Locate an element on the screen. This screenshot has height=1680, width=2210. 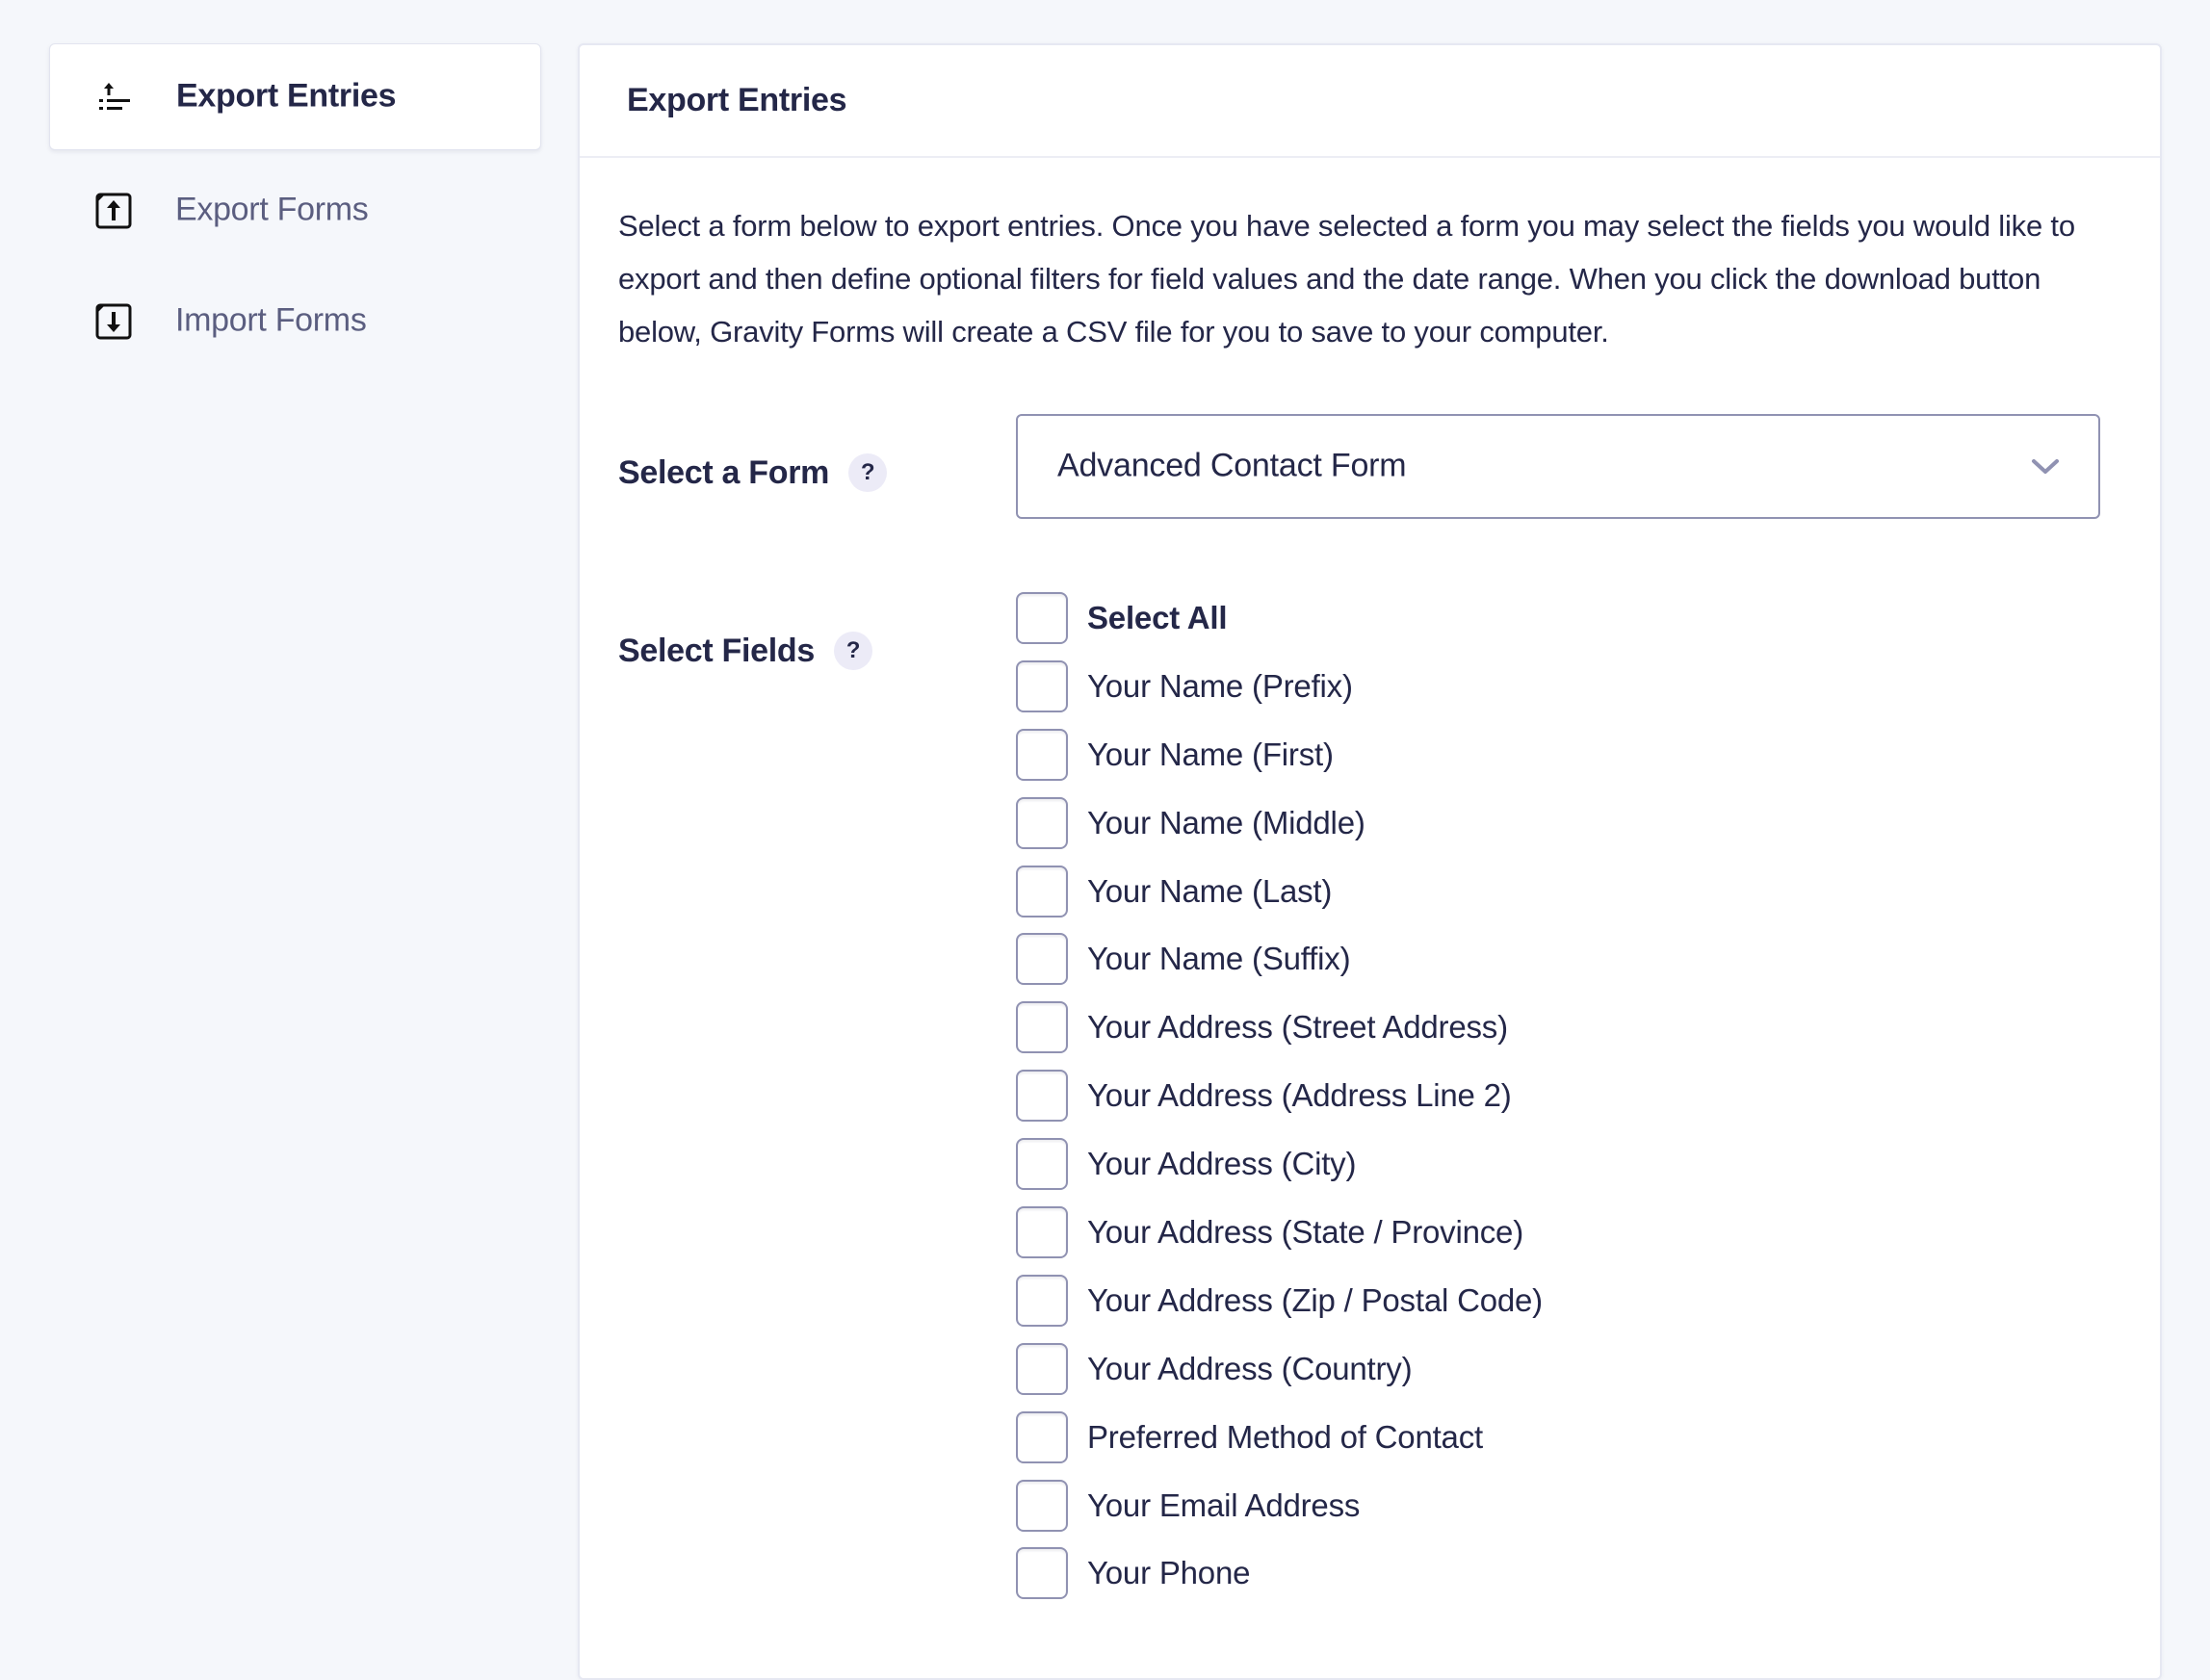
field-label: Your Address (City) is located at coordinates (1222, 1164).